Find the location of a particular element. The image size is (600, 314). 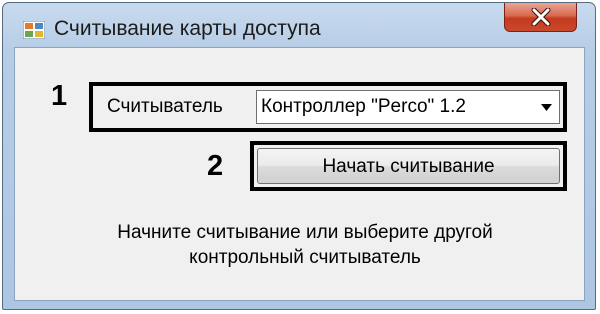

title-bar: Считывание карты доступа is located at coordinates (299, 25).